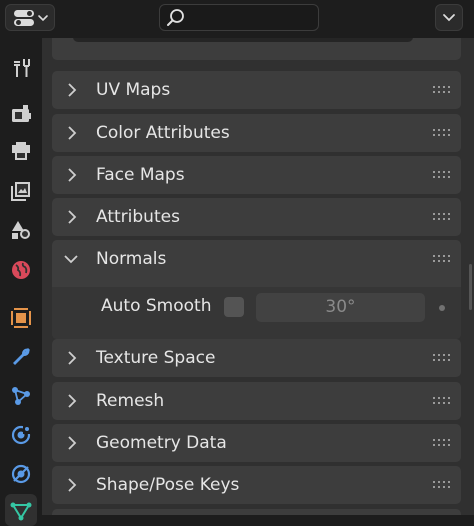 The height and width of the screenshot is (526, 474). I want to click on panel-label: Geometry Data, so click(161, 443).